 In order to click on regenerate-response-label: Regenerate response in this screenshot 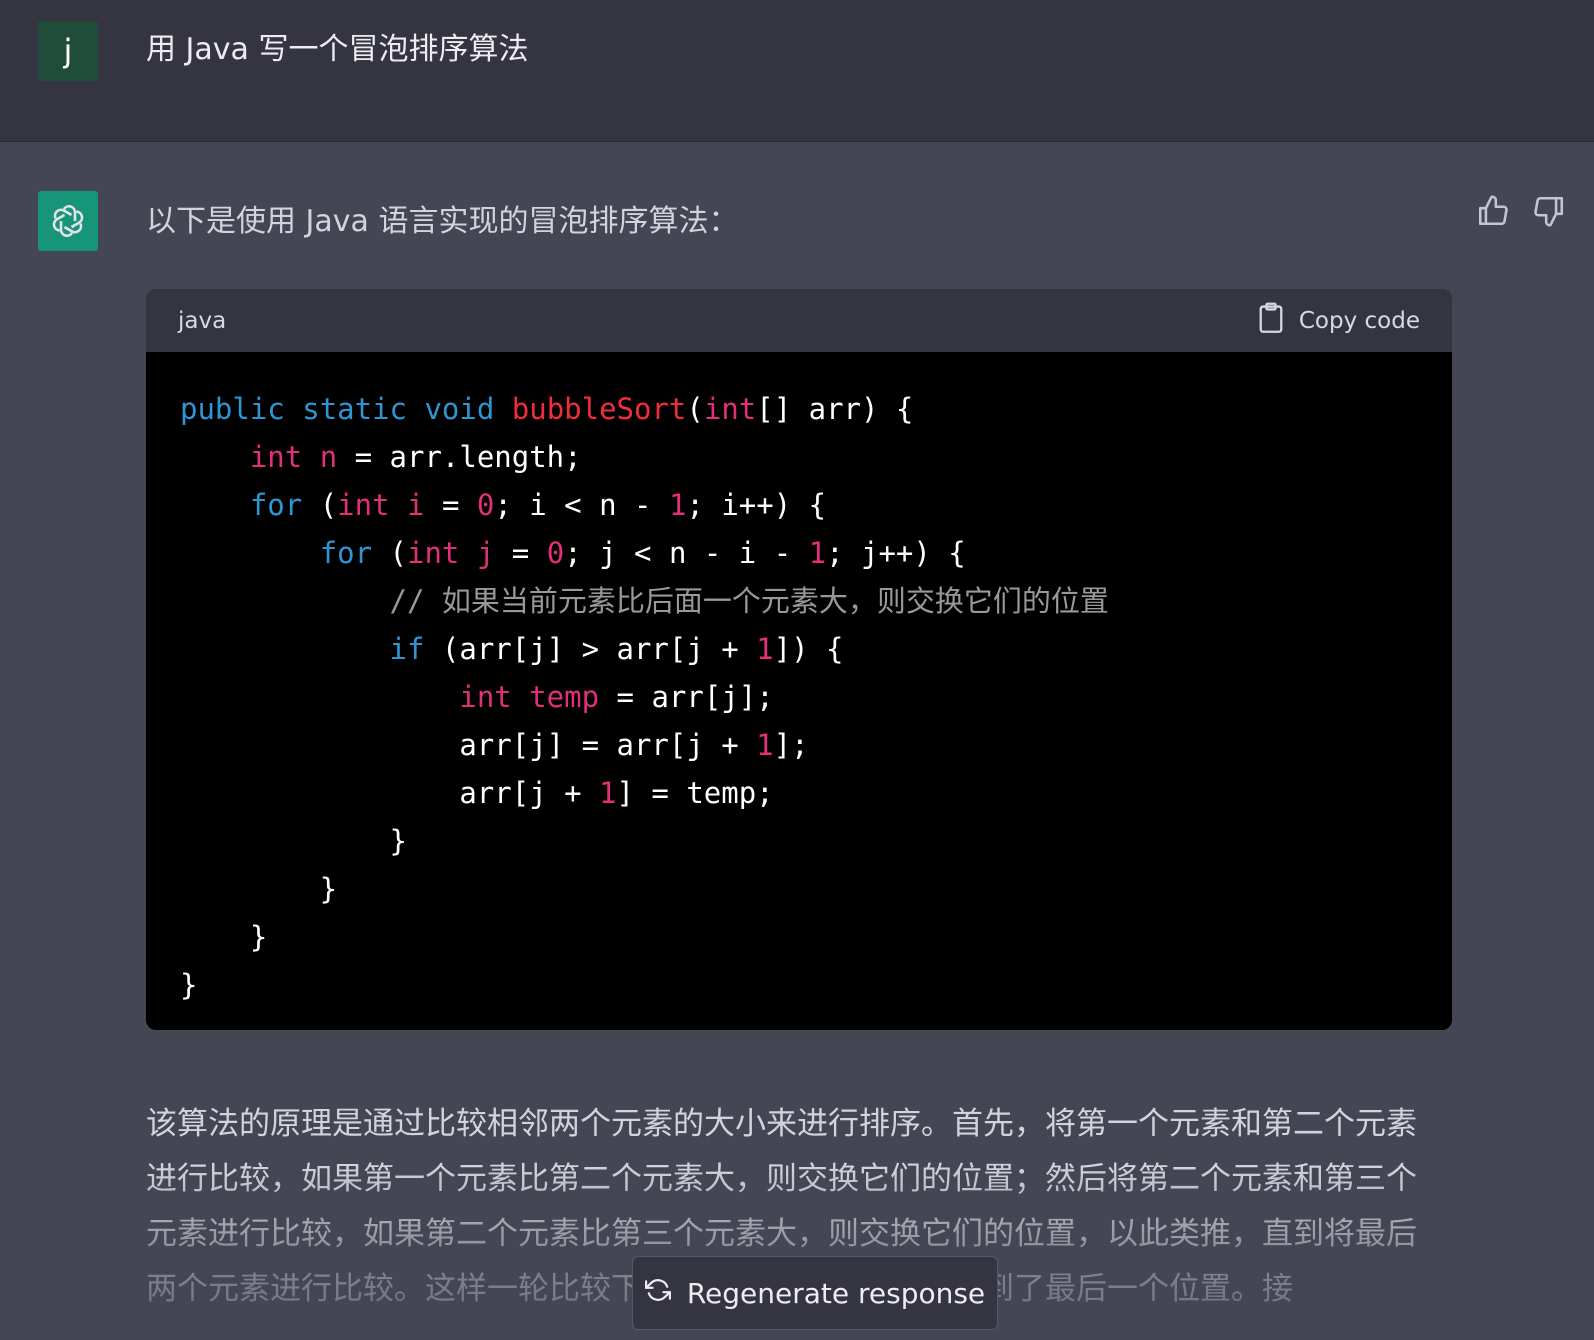, I will do `click(836, 1293)`.